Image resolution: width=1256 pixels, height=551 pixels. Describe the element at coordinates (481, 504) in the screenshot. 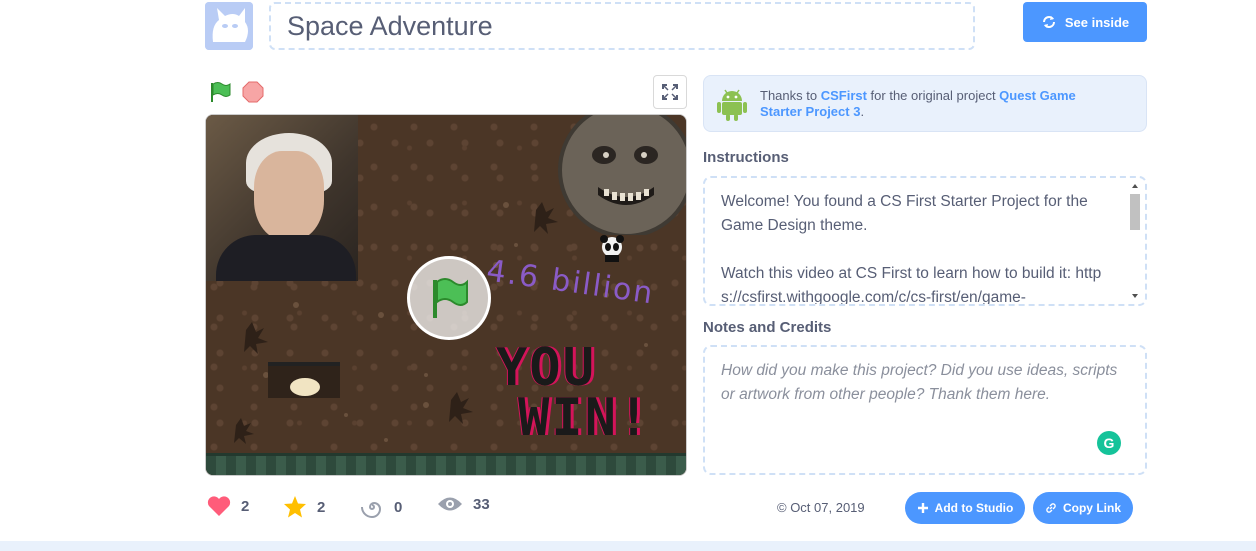

I see `views-count: 33` at that location.